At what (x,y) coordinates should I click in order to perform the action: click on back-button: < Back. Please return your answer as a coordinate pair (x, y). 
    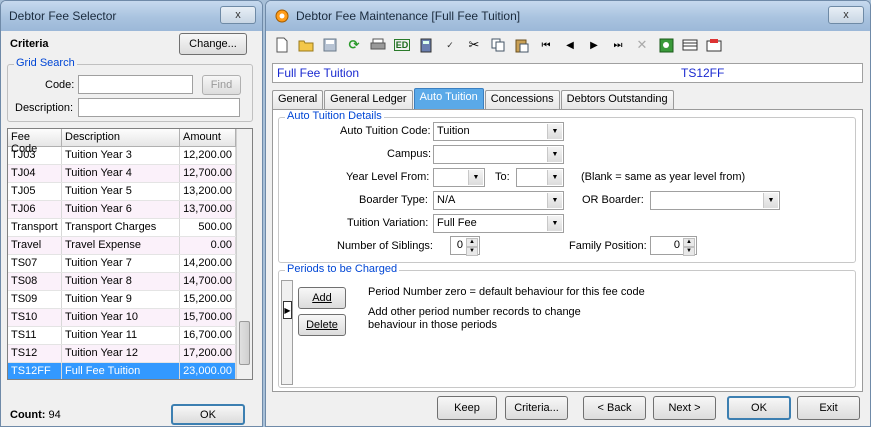
    Looking at the image, I should click on (614, 408).